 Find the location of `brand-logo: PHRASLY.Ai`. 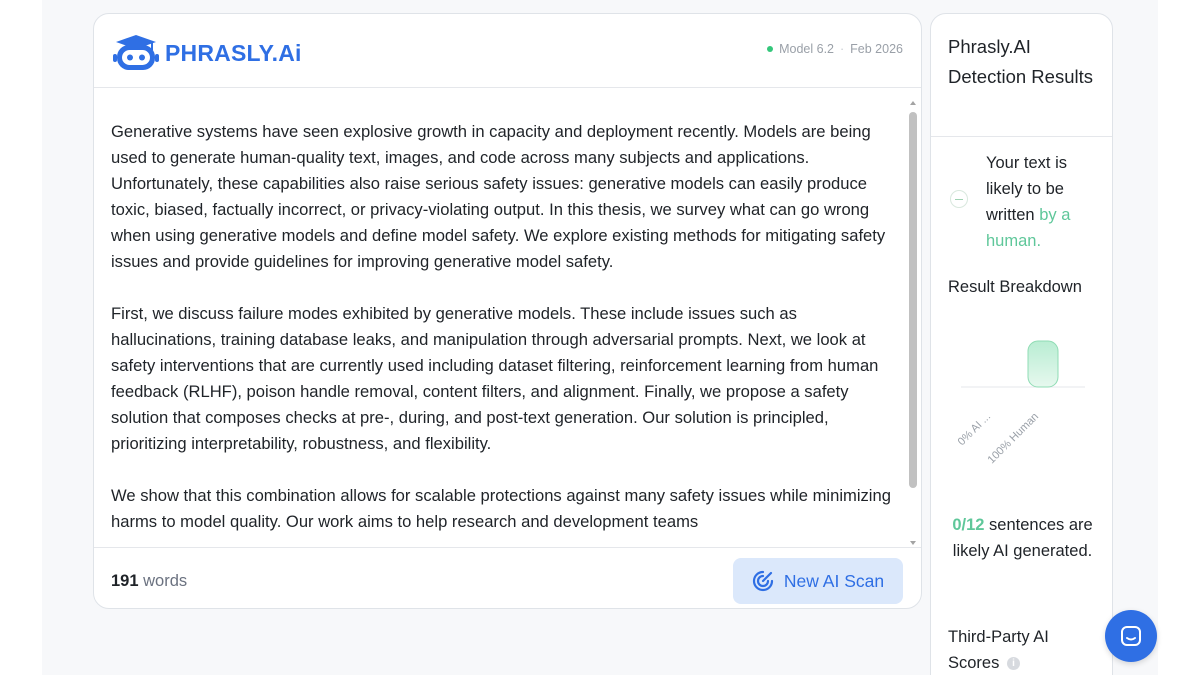

brand-logo: PHRASLY.Ai is located at coordinates (207, 52).